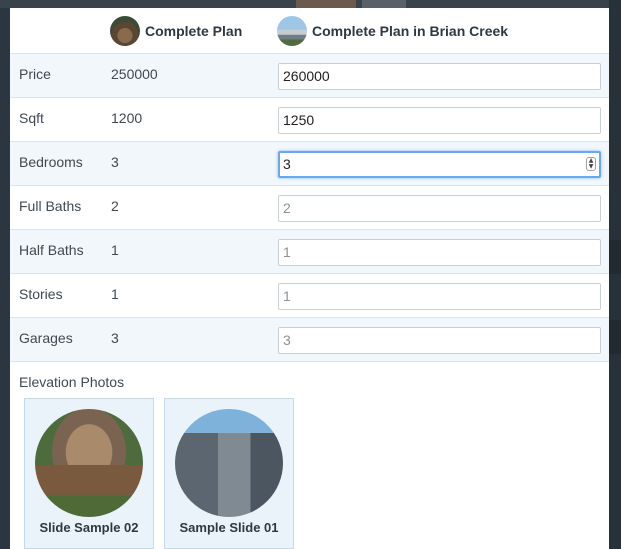  What do you see at coordinates (229, 527) in the screenshot?
I see `photo-caption: Sample Slide 01` at bounding box center [229, 527].